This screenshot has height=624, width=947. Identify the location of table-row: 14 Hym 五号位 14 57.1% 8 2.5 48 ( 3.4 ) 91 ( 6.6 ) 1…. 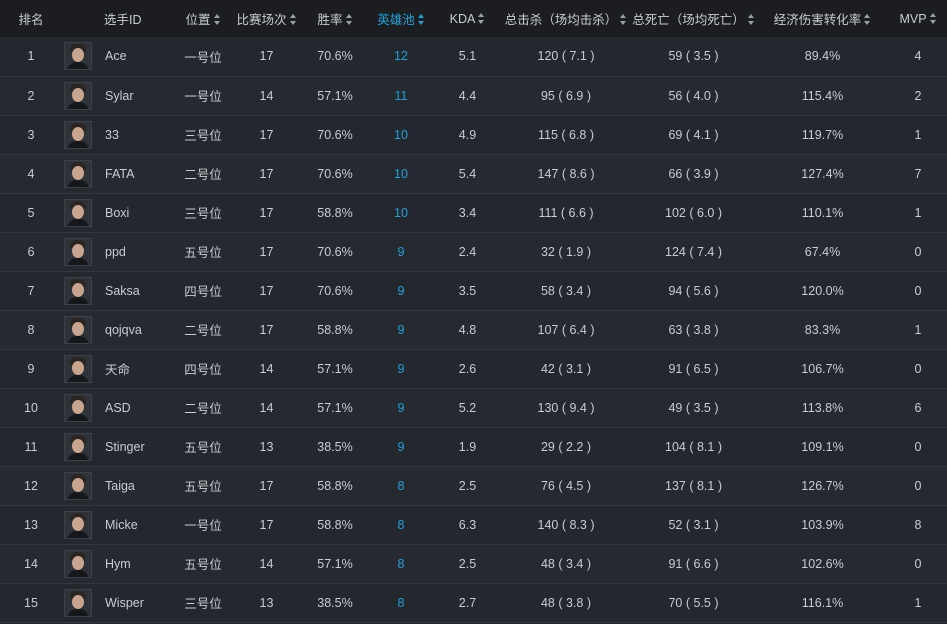
(473, 563).